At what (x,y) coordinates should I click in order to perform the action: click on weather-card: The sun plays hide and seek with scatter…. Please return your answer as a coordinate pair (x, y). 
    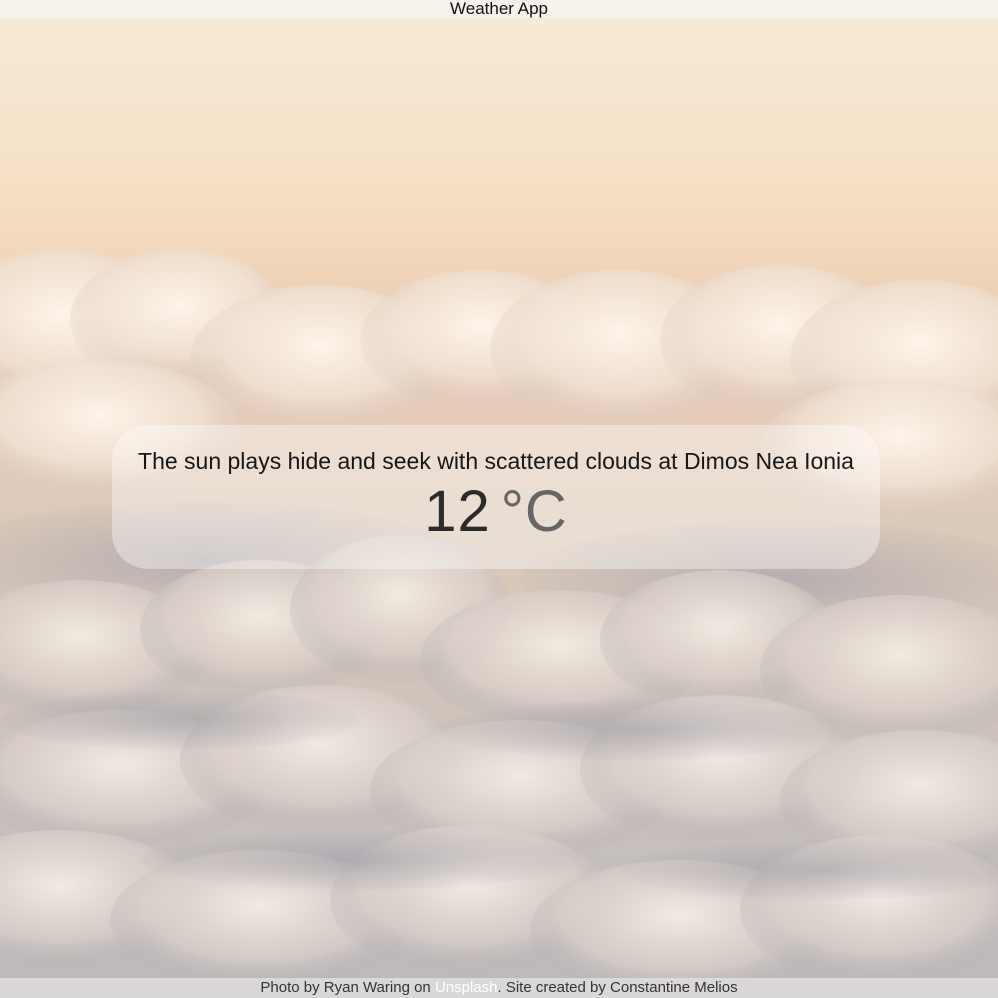
    Looking at the image, I should click on (496, 497).